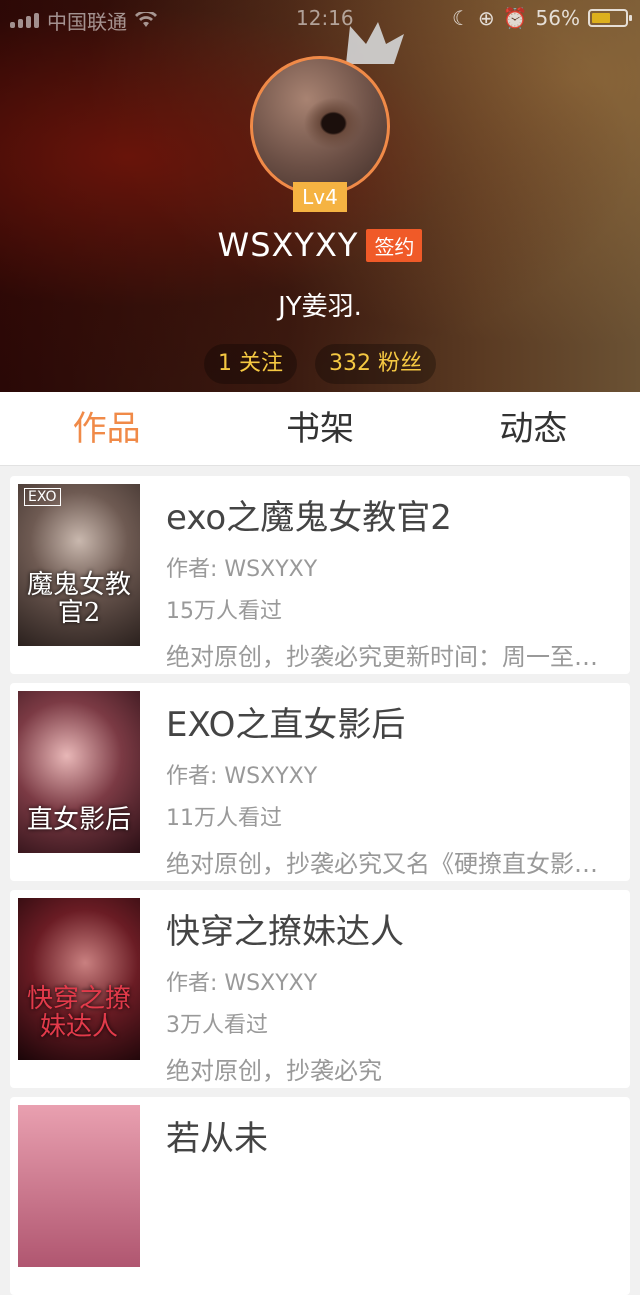  I want to click on status-bar: 中国联通 12:16 ☾ ⊕ ⏰ 56%, so click(320, 18).